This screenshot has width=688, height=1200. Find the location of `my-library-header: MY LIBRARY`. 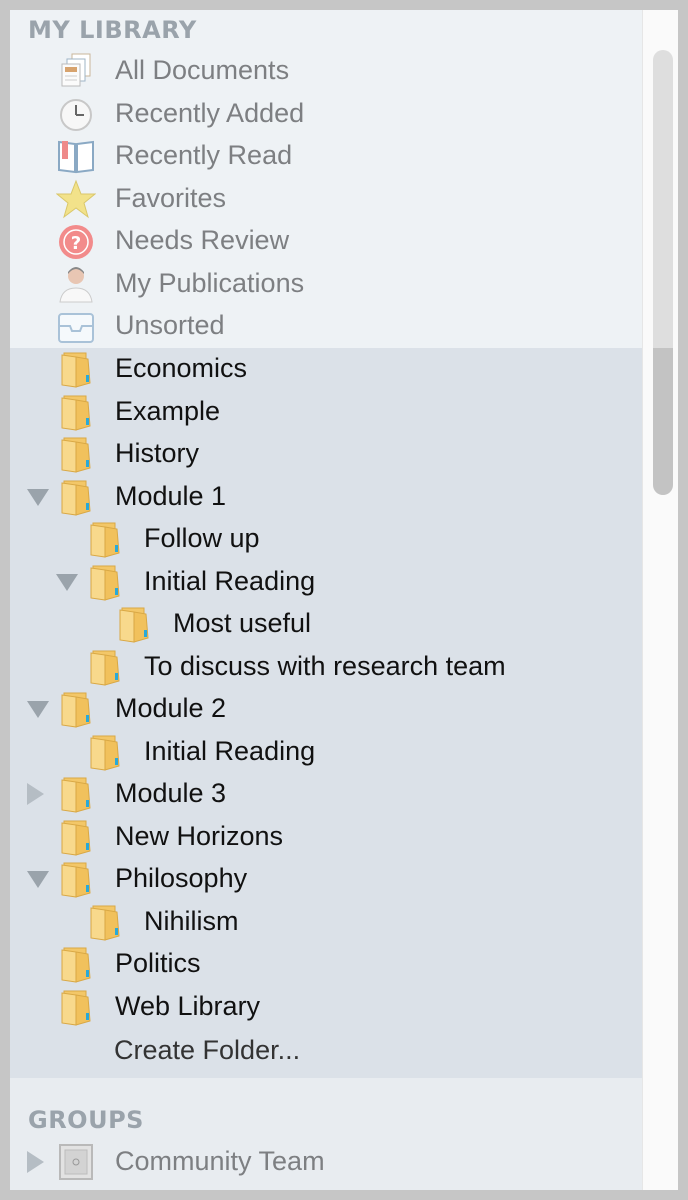

my-library-header: MY LIBRARY is located at coordinates (112, 30).